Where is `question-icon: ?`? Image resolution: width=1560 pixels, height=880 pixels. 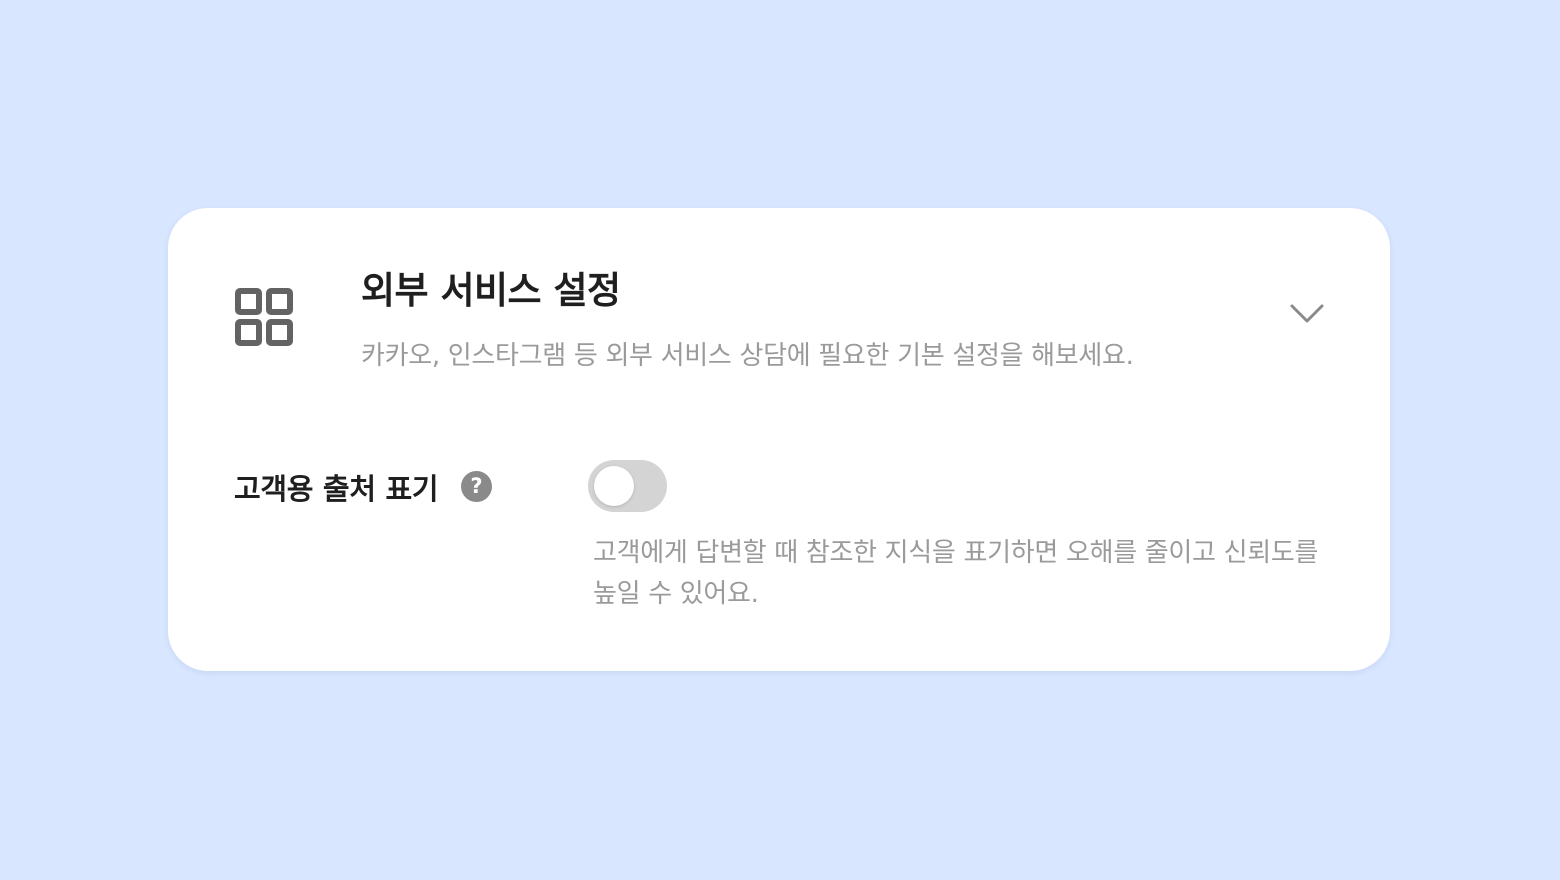
question-icon: ? is located at coordinates (476, 486).